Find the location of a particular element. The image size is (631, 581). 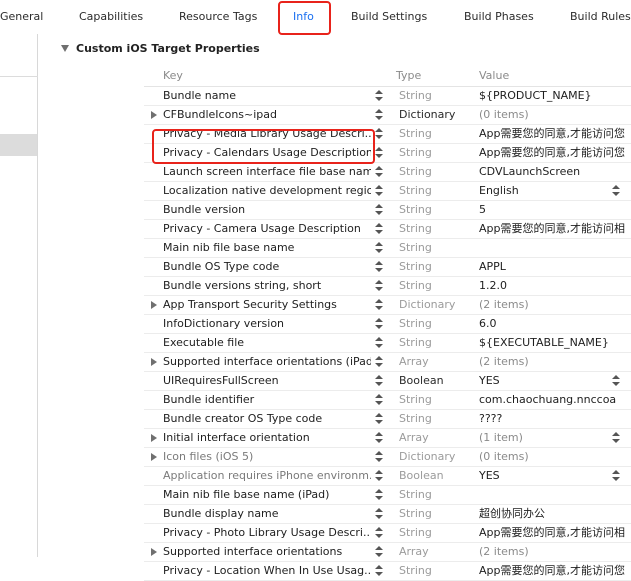

row-key: Bundle creator OS Type code is located at coordinates (267, 419).